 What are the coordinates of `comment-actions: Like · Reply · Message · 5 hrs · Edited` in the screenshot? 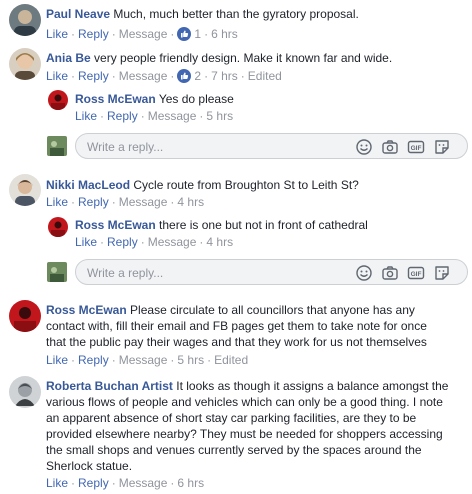 It's located at (147, 360).